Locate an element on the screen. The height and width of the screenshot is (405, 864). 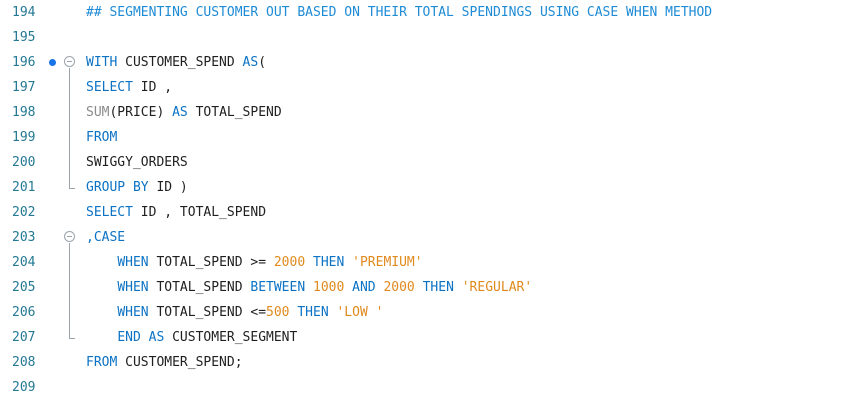
line-number: 203 is located at coordinates (24, 237).